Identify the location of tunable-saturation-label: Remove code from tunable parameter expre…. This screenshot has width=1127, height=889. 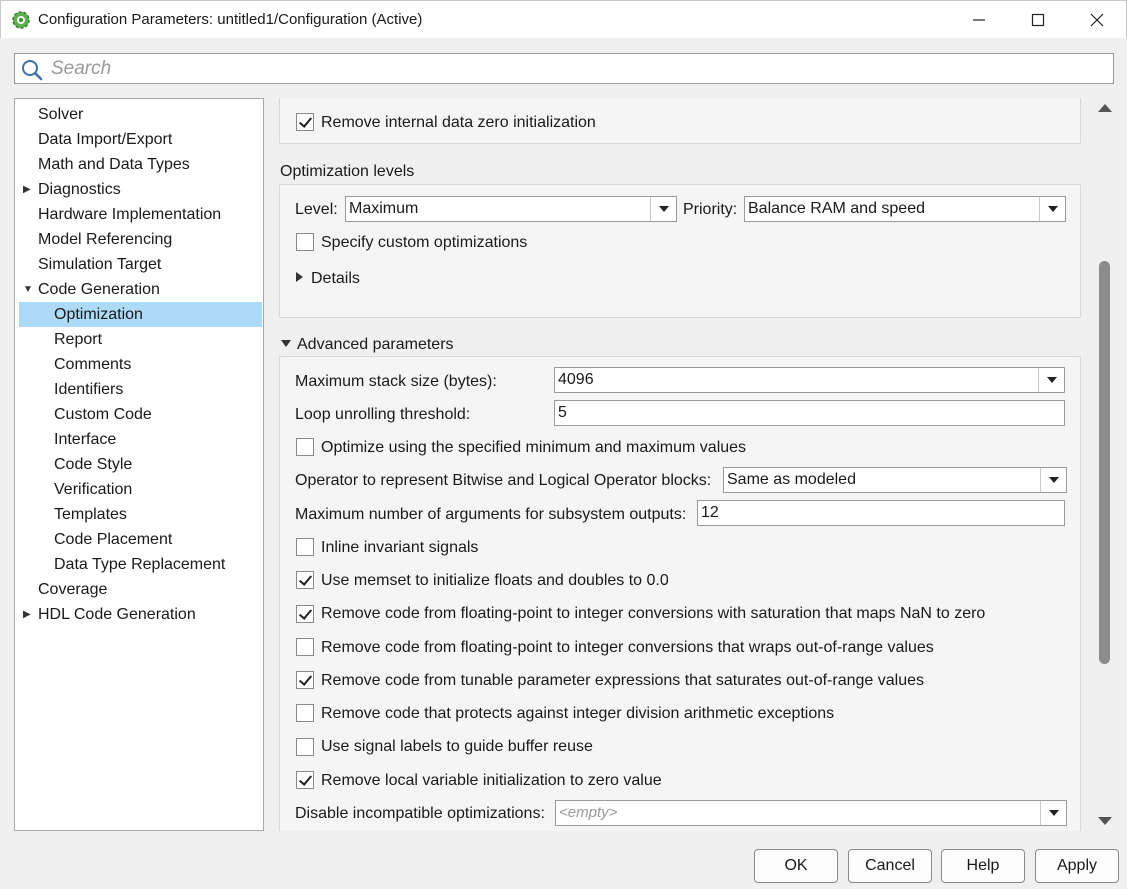
(622, 680).